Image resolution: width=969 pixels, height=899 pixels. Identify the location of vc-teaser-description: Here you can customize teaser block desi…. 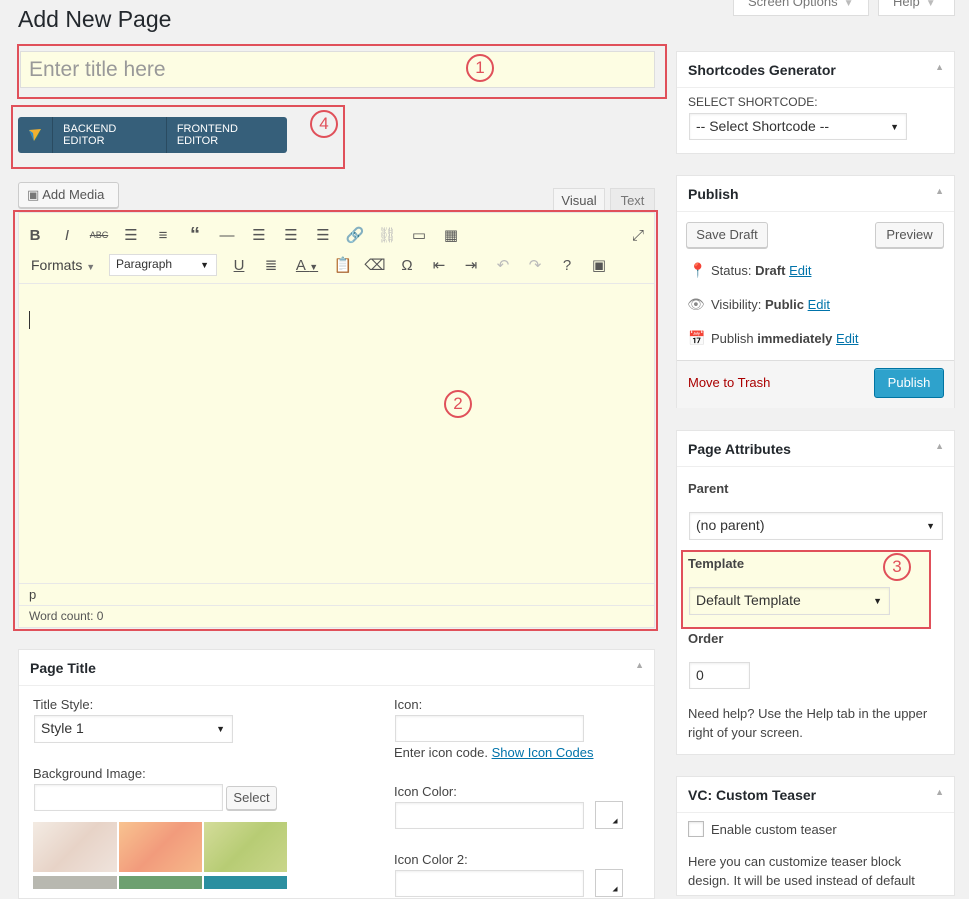
(801, 871).